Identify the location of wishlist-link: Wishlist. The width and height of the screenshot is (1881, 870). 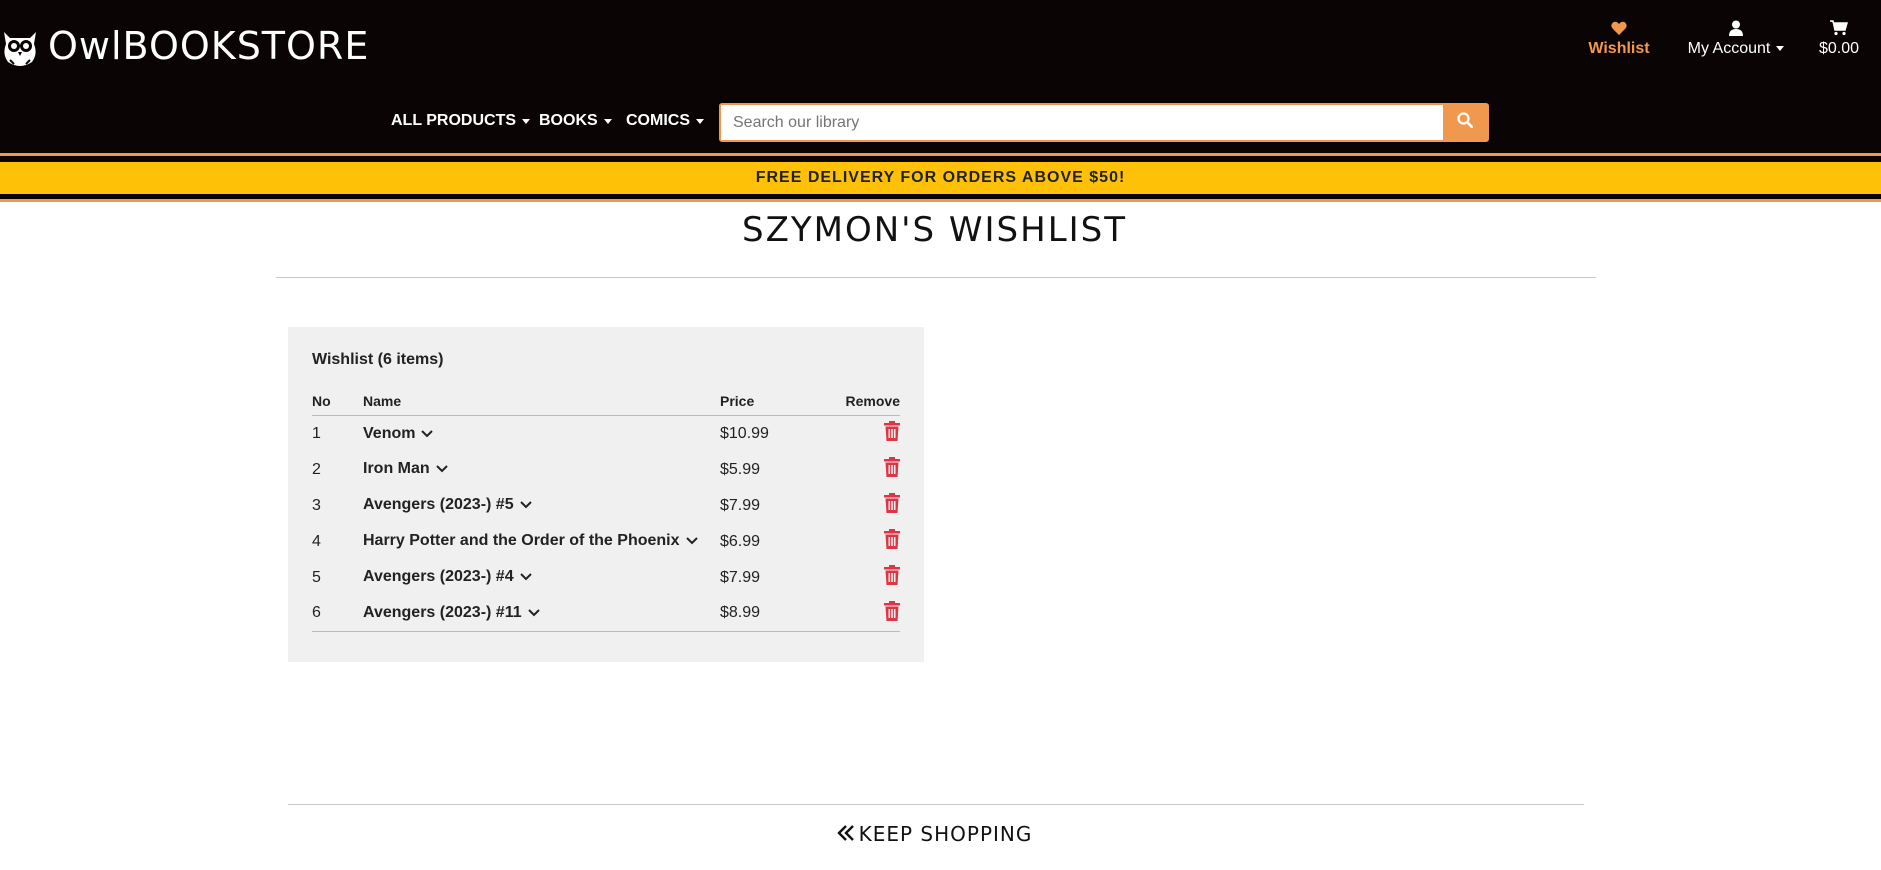
(1619, 37).